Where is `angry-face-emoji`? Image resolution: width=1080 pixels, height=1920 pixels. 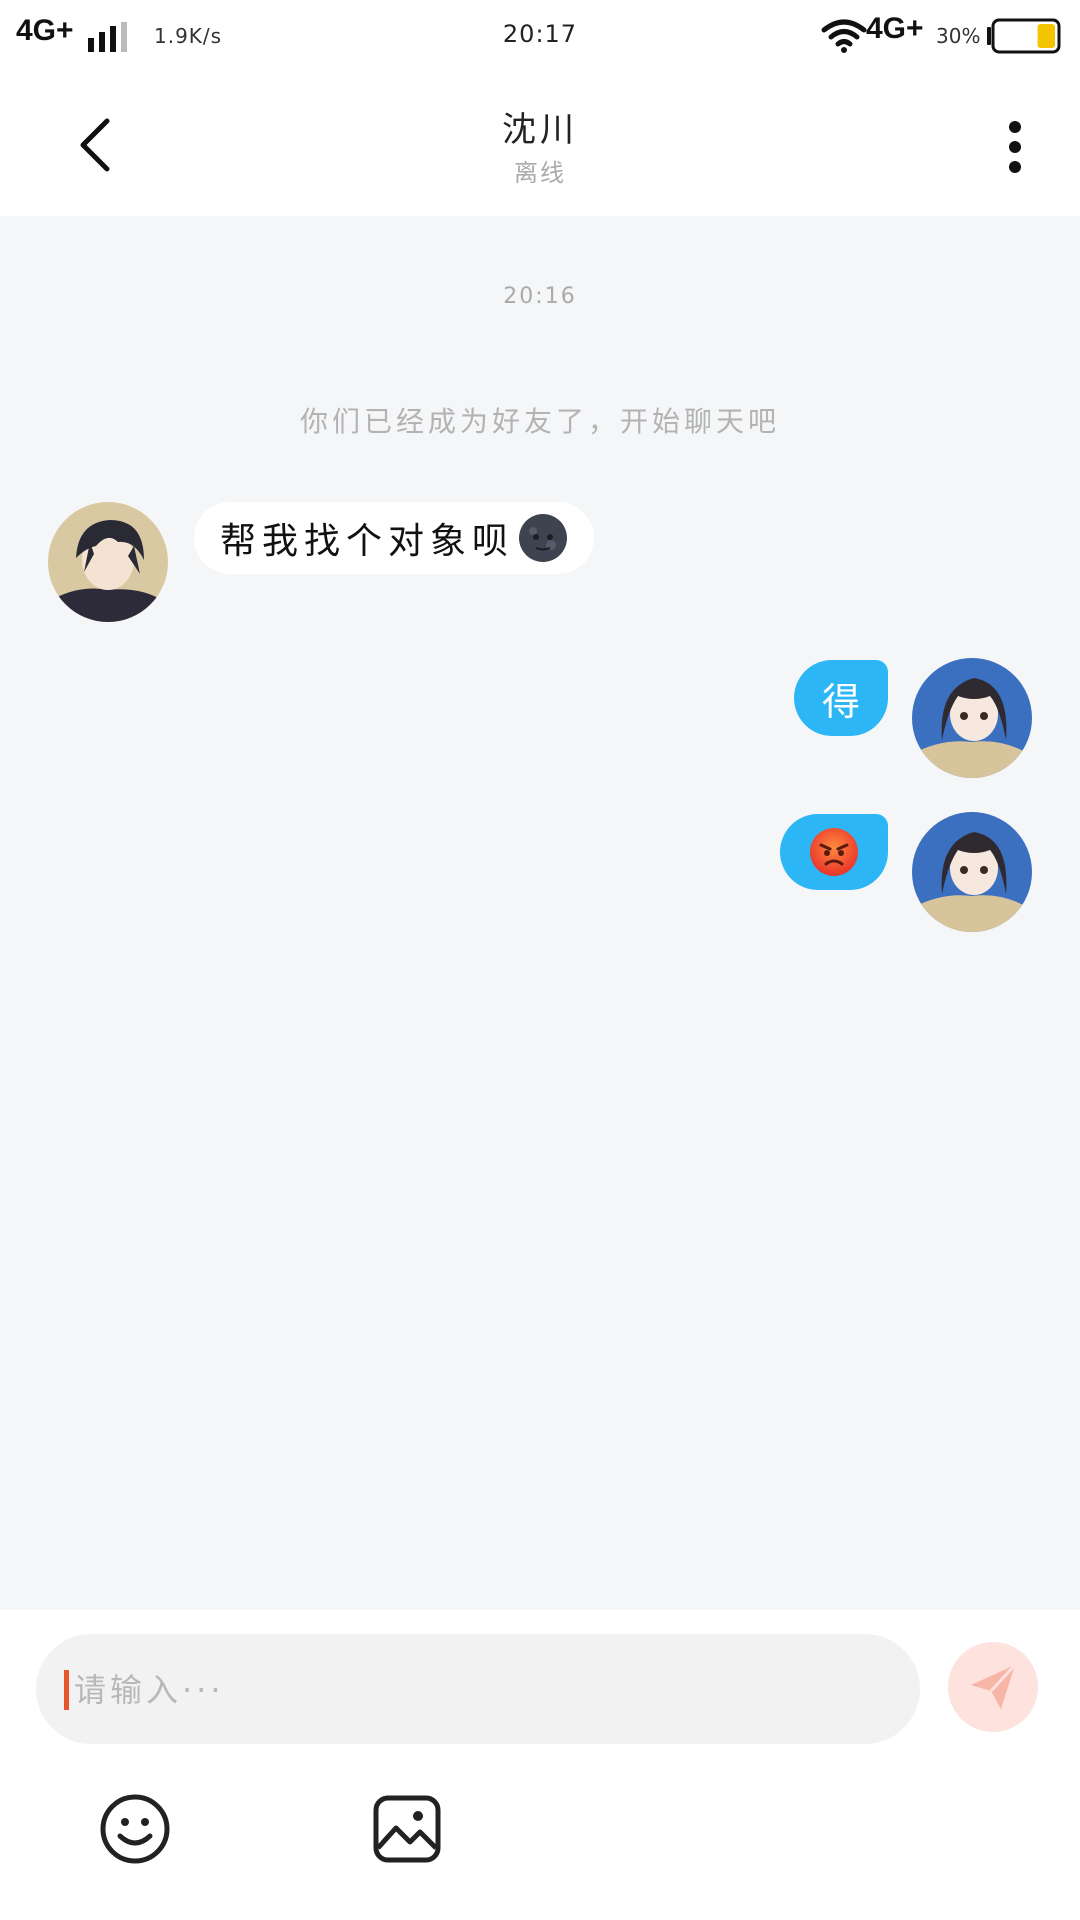 angry-face-emoji is located at coordinates (834, 852).